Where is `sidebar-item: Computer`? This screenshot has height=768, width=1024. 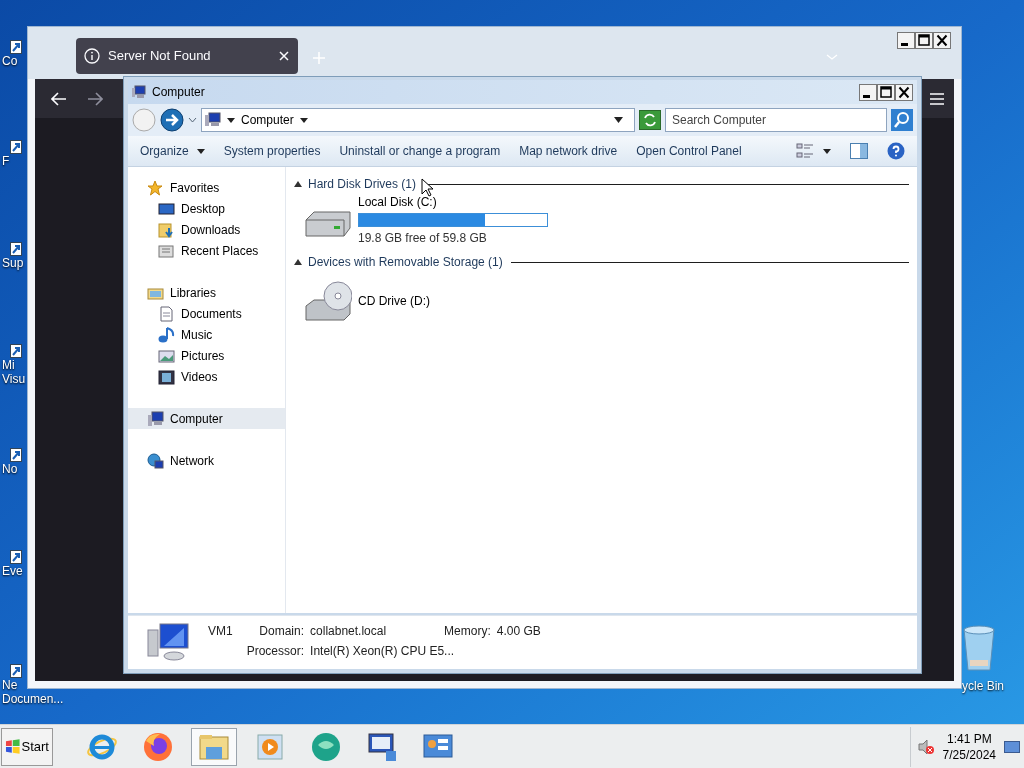 sidebar-item: Computer is located at coordinates (206, 418).